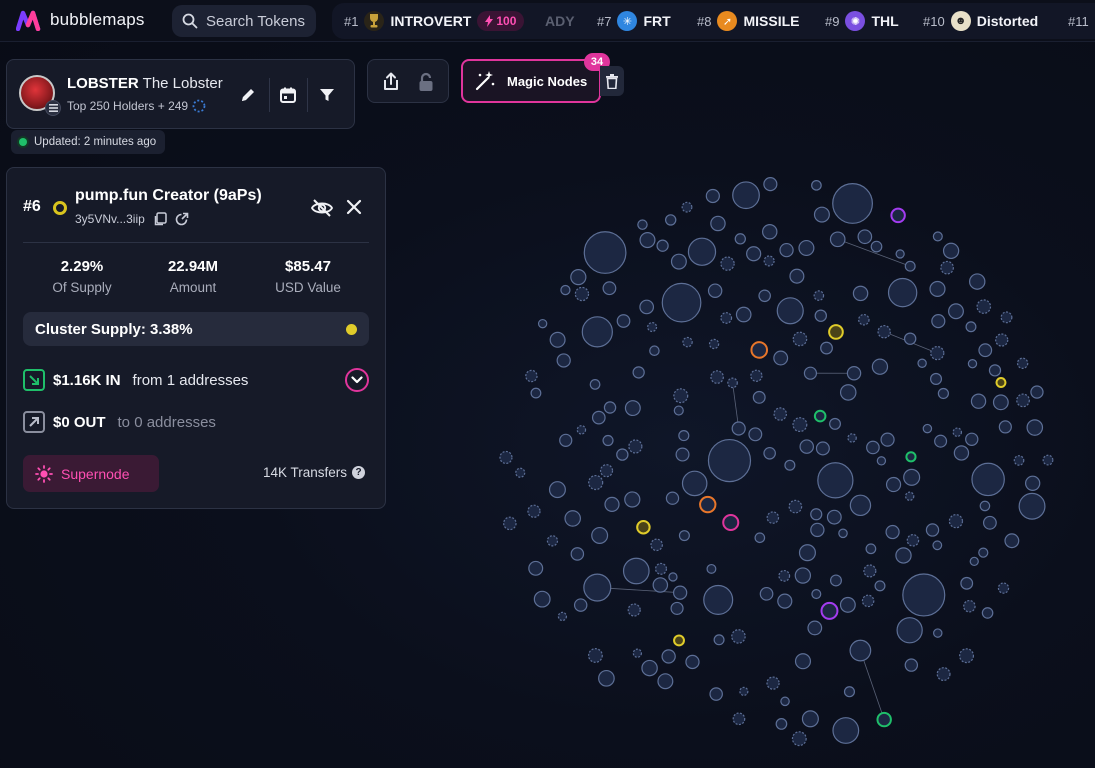  I want to click on help-icon: ?, so click(359, 472).